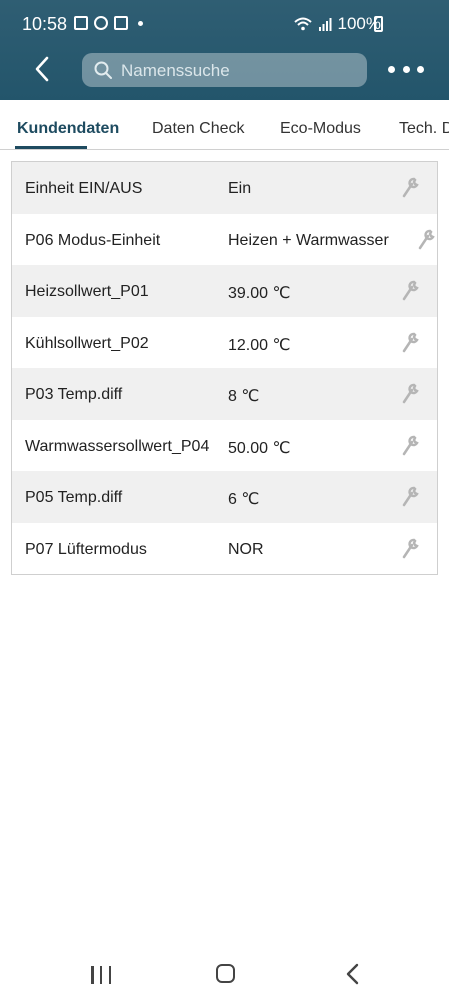 The image size is (449, 1000). I want to click on search-icon, so click(103, 70).